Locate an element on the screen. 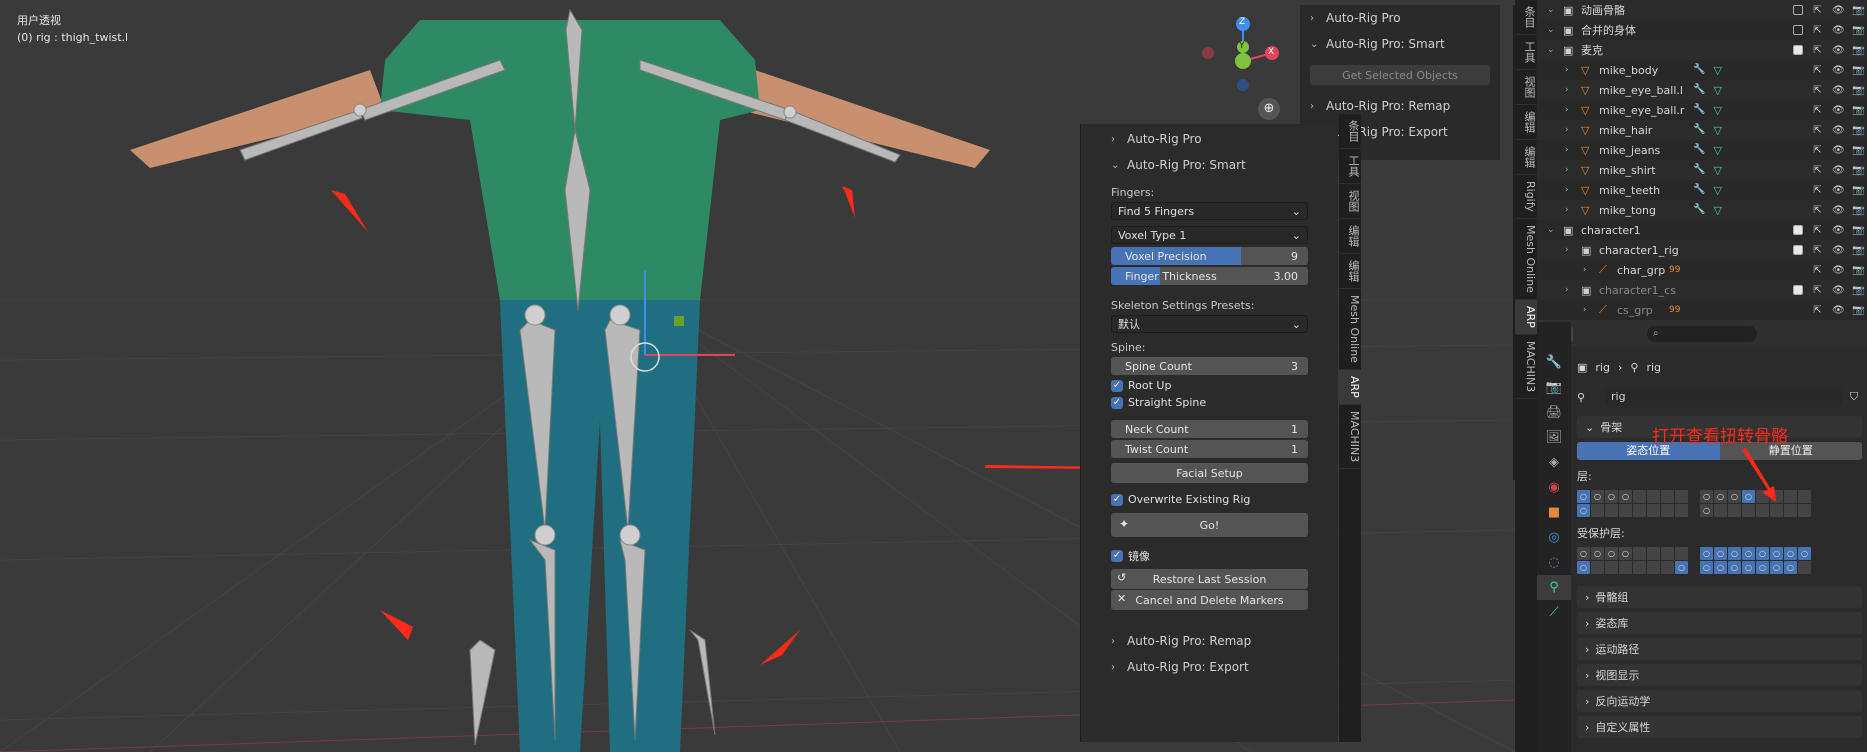 This screenshot has height=752, width=1867. outliner-row: ⌄ ▣ 麦克 ⇱ 👁 📷 is located at coordinates (1702, 50).